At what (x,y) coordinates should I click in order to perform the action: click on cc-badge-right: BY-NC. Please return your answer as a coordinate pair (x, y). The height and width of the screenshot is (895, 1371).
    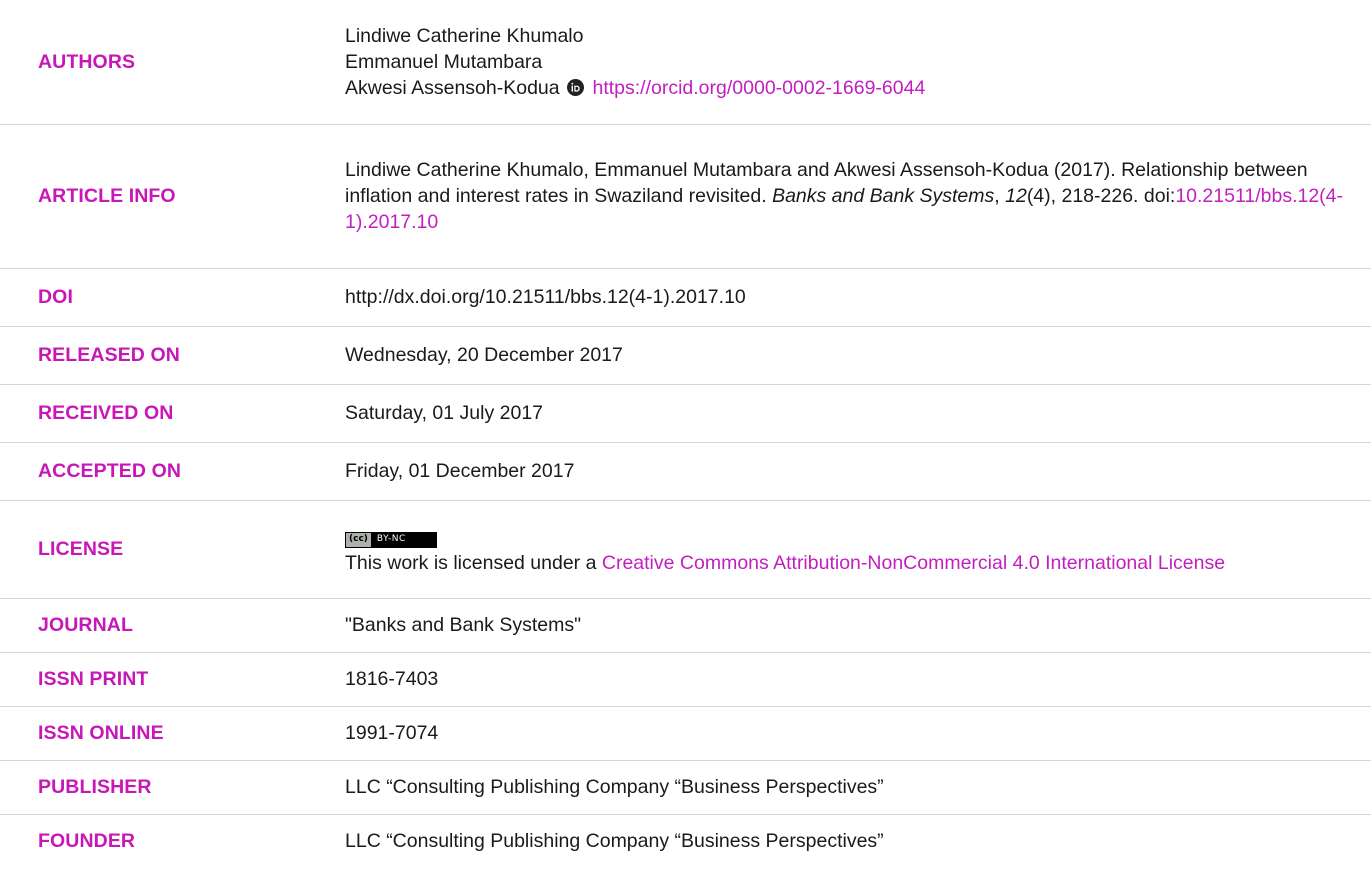
    Looking at the image, I should click on (403, 540).